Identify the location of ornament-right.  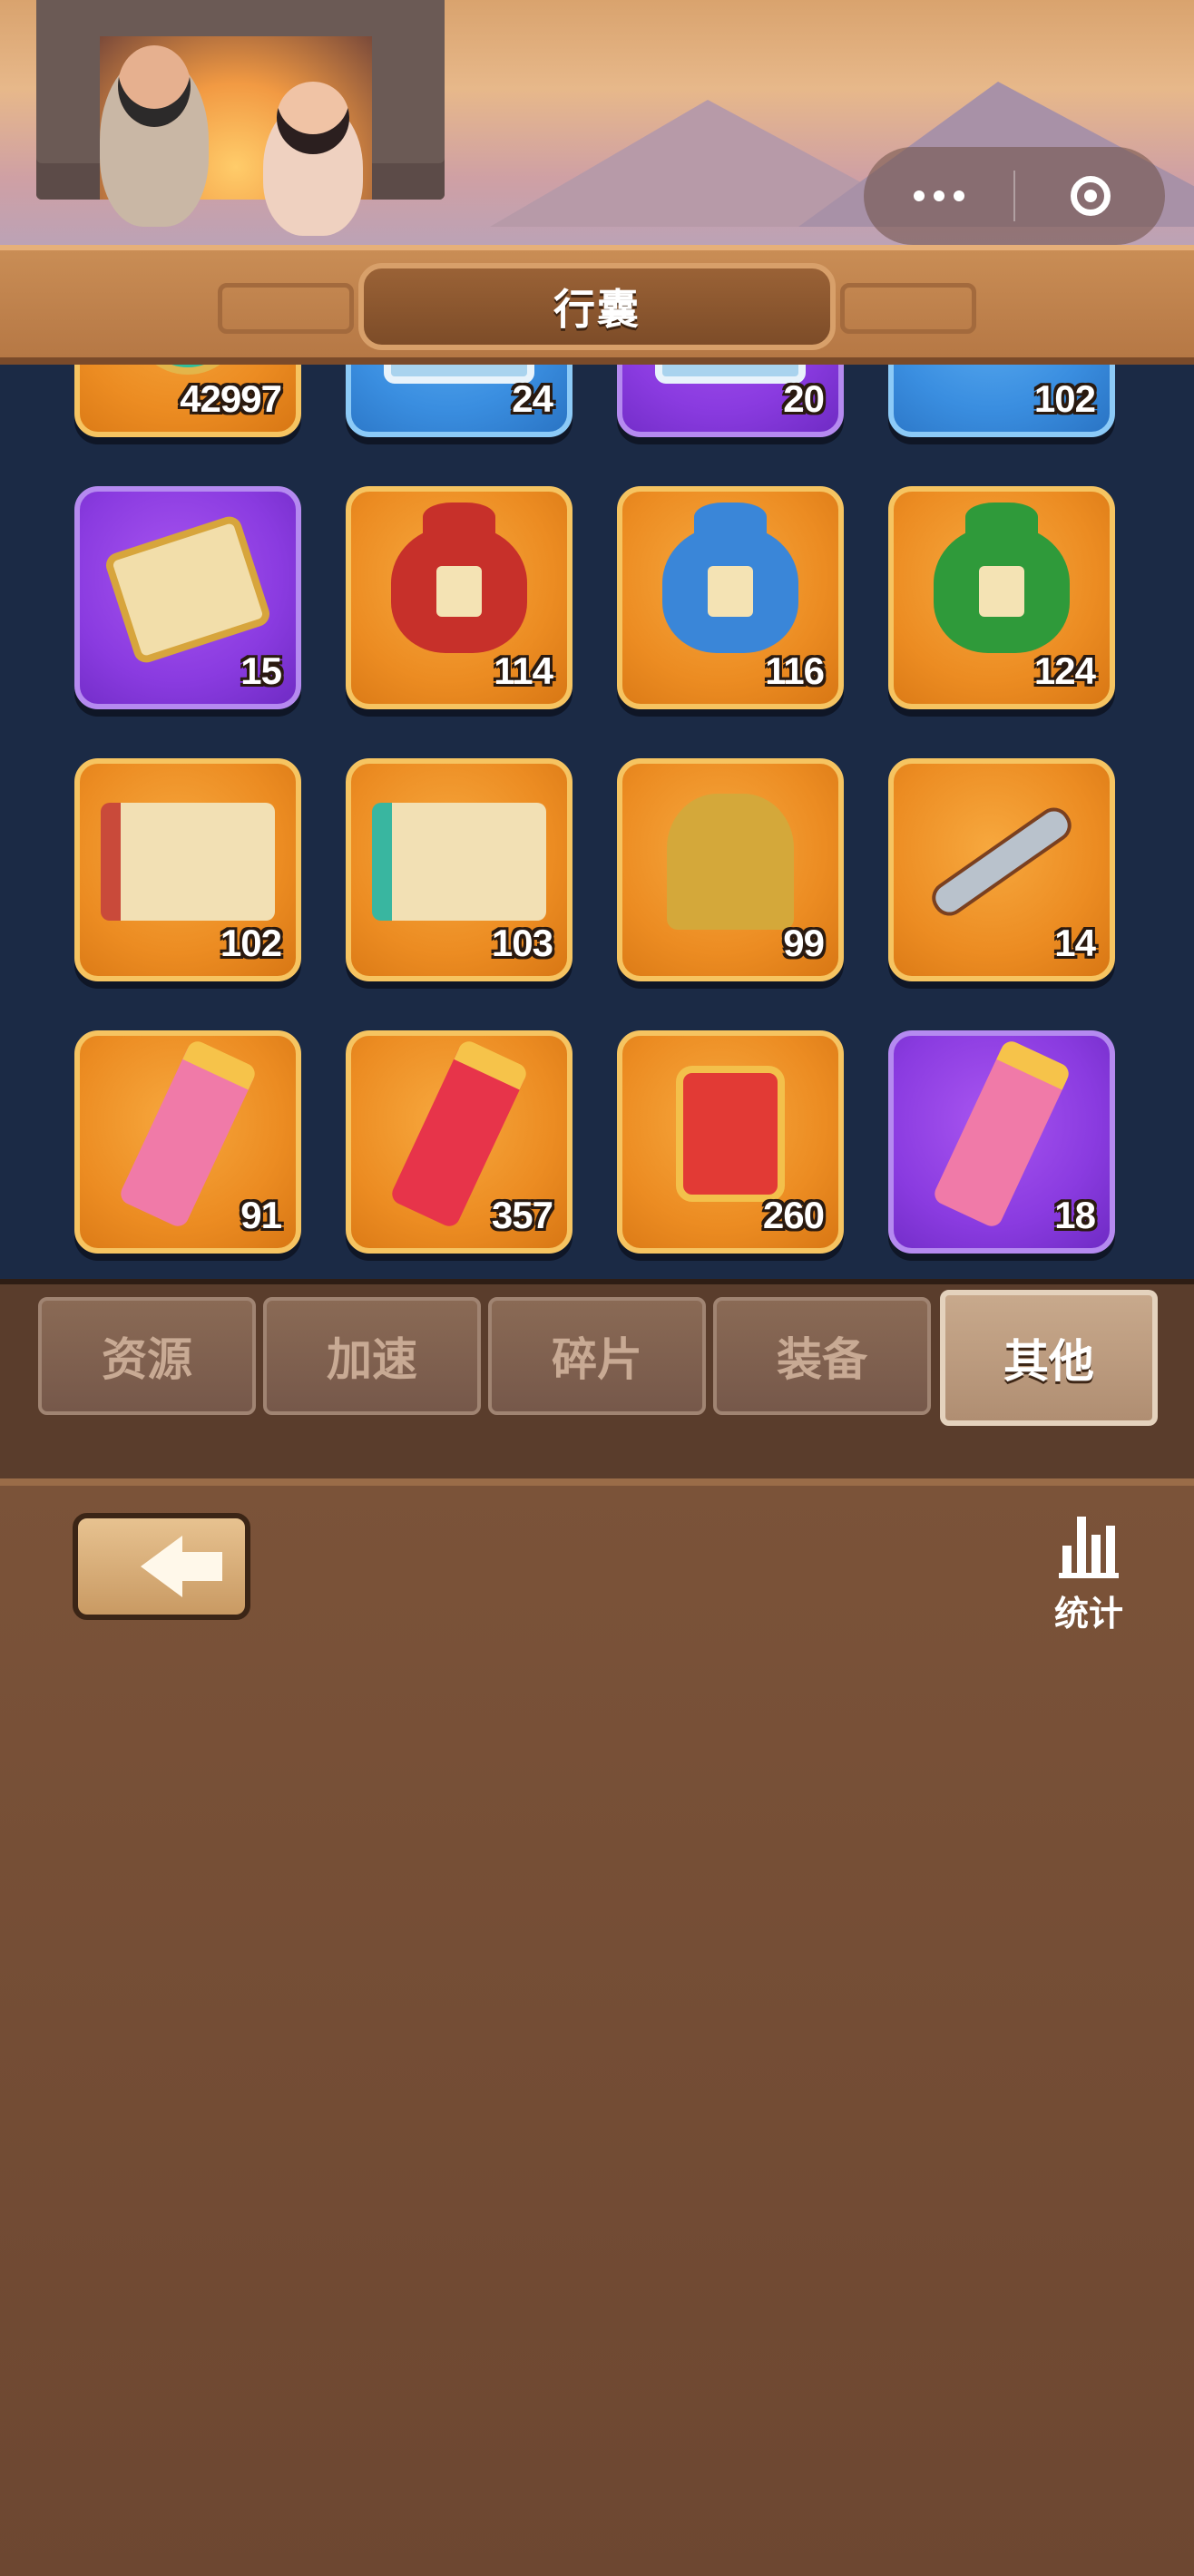
(908, 308).